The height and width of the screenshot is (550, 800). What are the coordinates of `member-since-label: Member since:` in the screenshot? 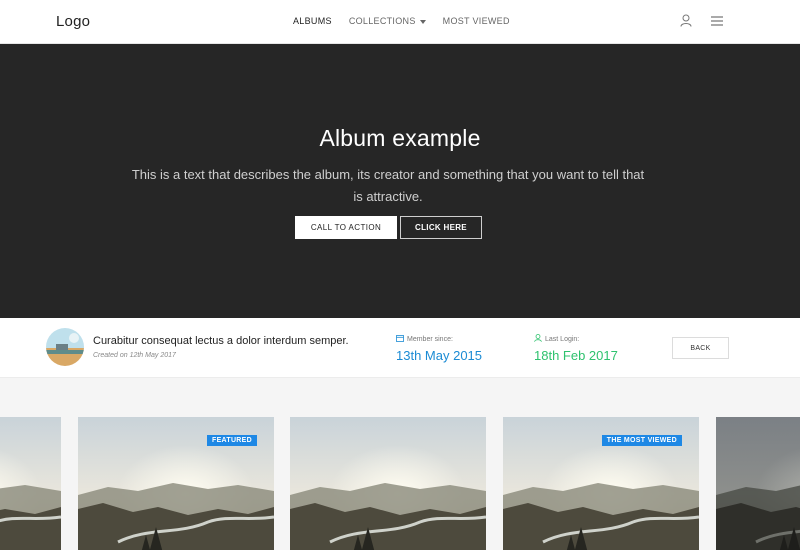 It's located at (430, 339).